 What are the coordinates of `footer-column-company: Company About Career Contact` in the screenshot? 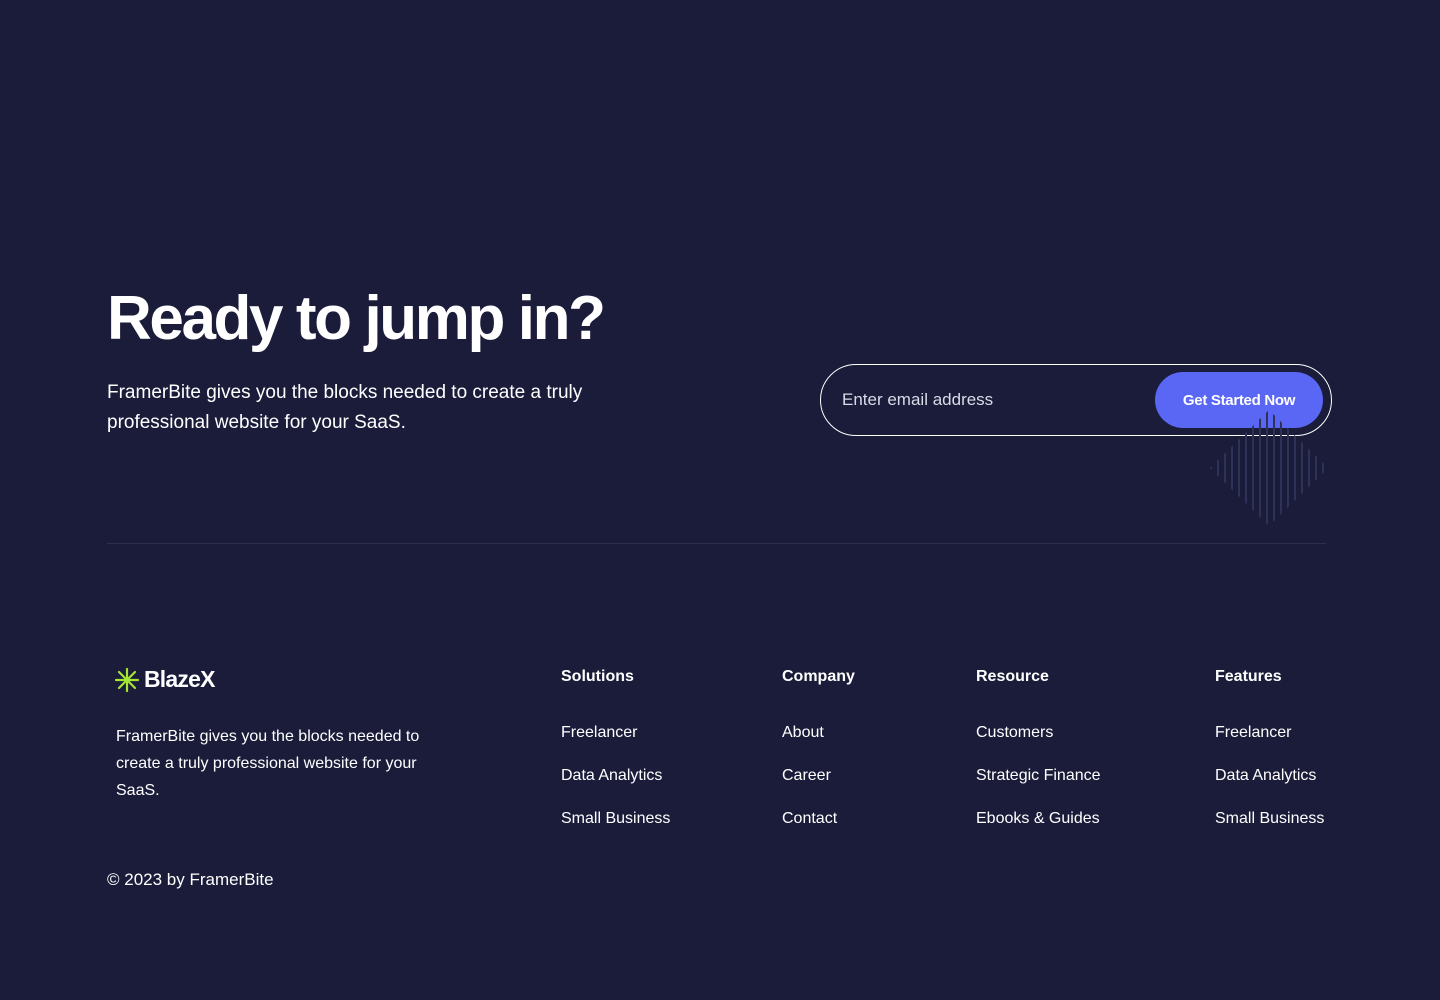 It's located at (818, 758).